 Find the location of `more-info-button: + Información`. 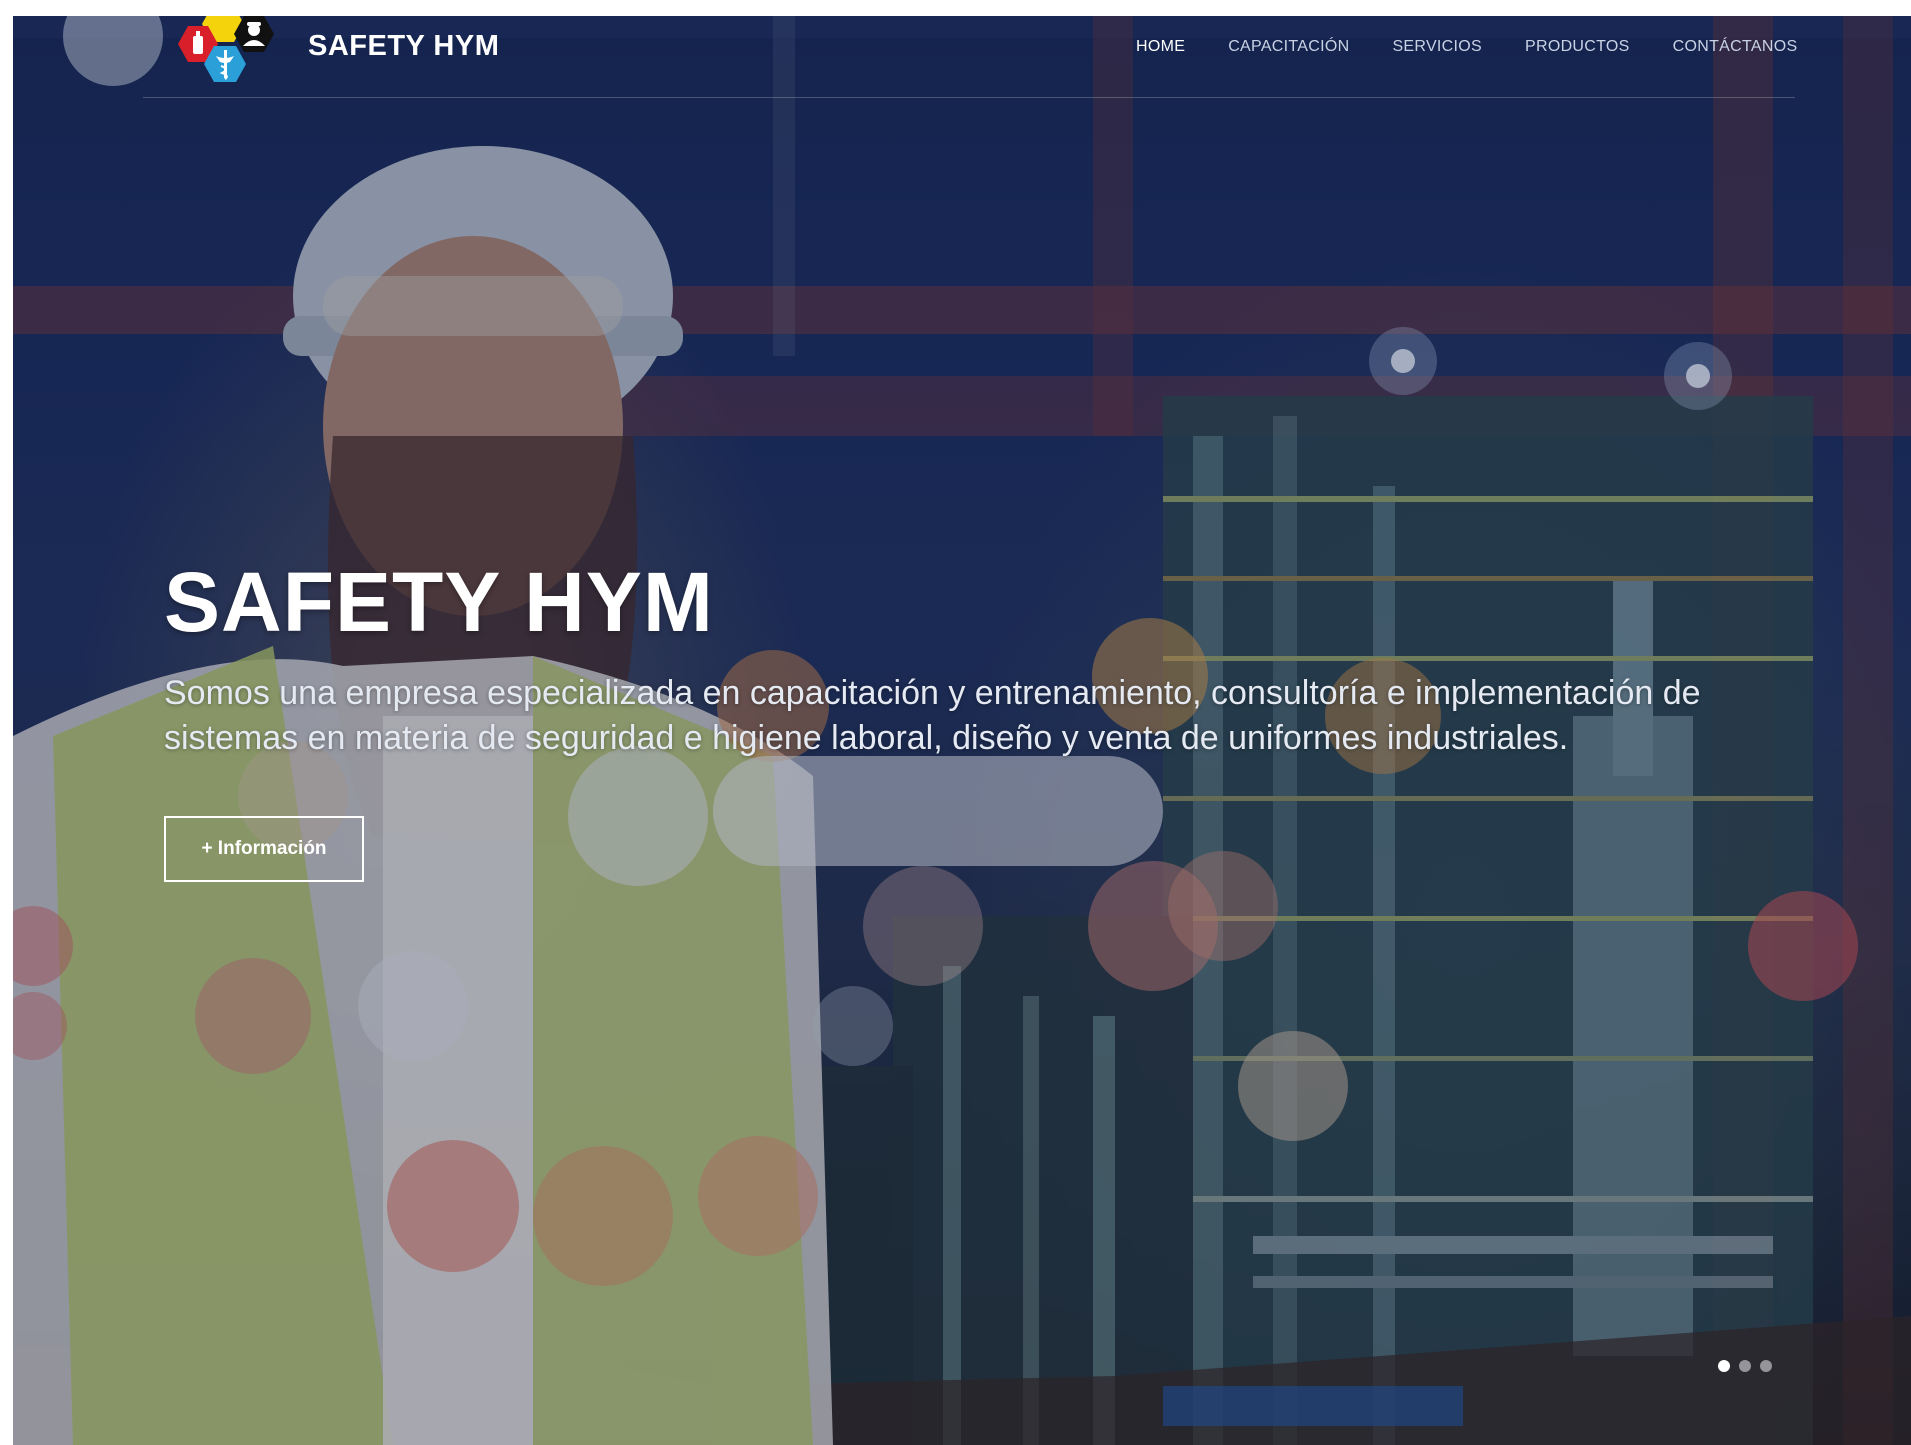

more-info-button: + Información is located at coordinates (264, 849).